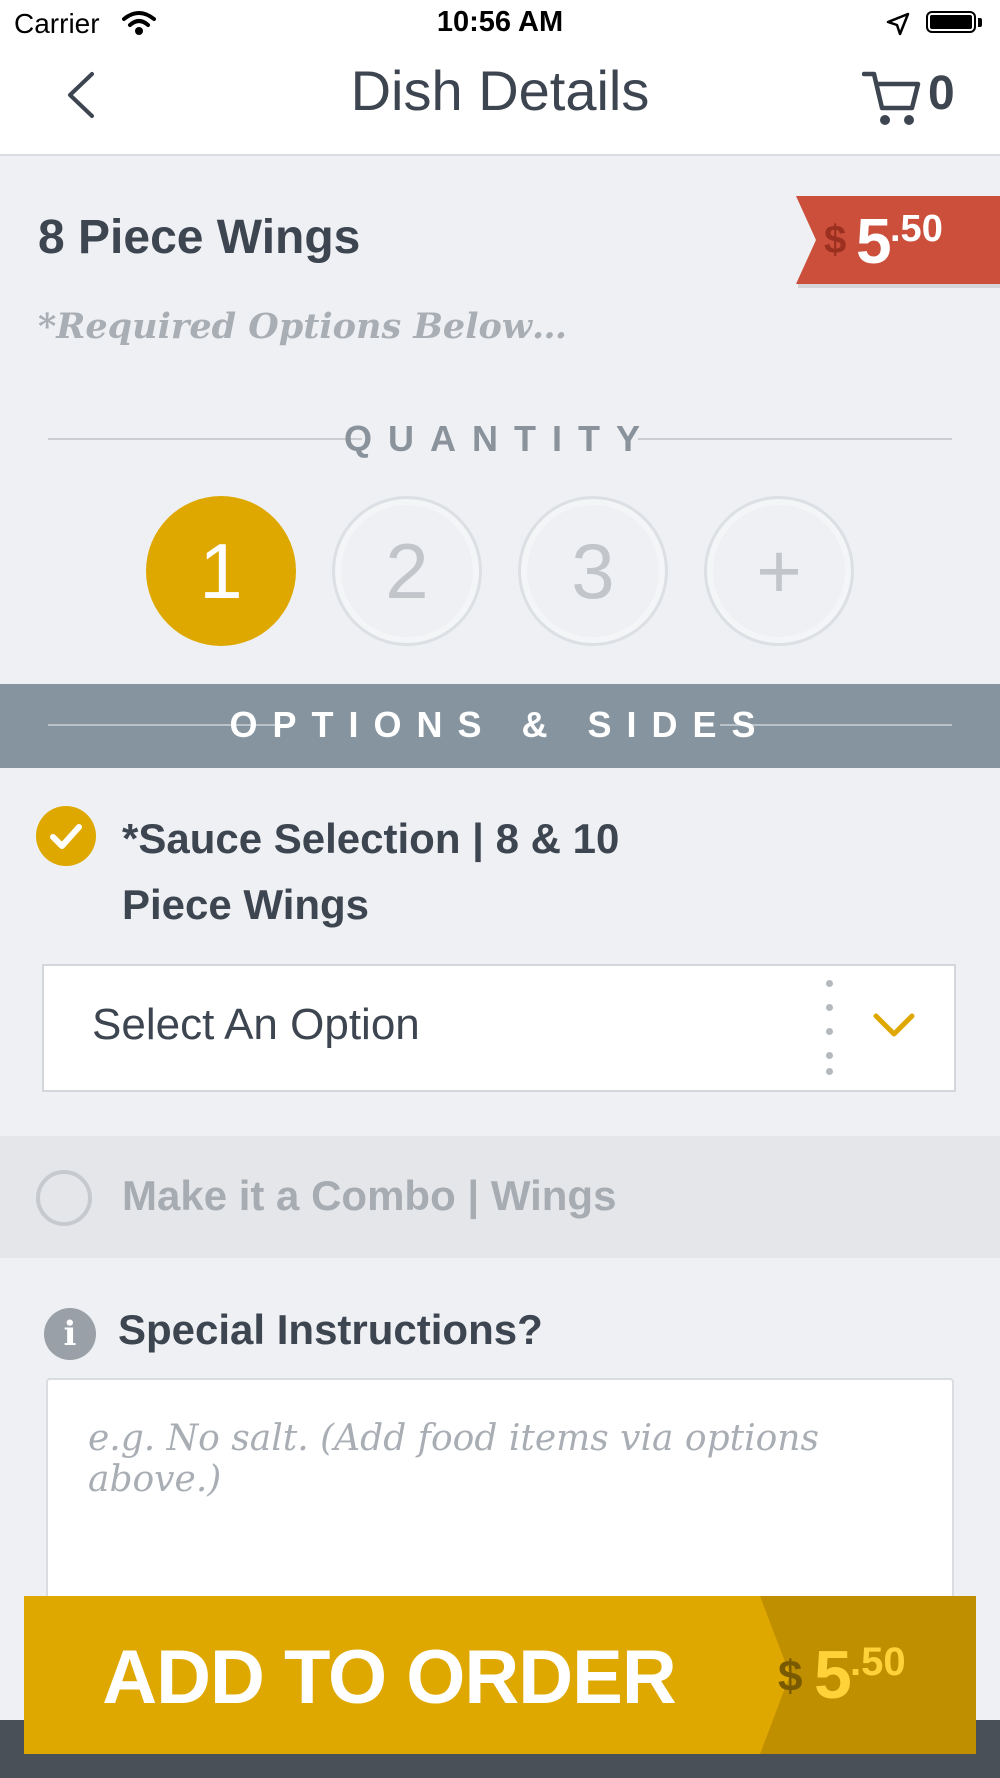 The width and height of the screenshot is (1000, 1778). What do you see at coordinates (70, 1334) in the screenshot?
I see `info-icon: i` at bounding box center [70, 1334].